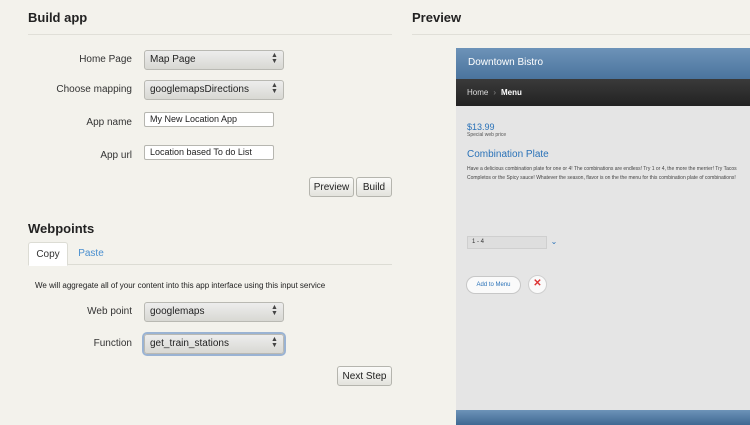  Describe the element at coordinates (94, 89) in the screenshot. I see `choose-mapping-label: Choose mapping` at that location.